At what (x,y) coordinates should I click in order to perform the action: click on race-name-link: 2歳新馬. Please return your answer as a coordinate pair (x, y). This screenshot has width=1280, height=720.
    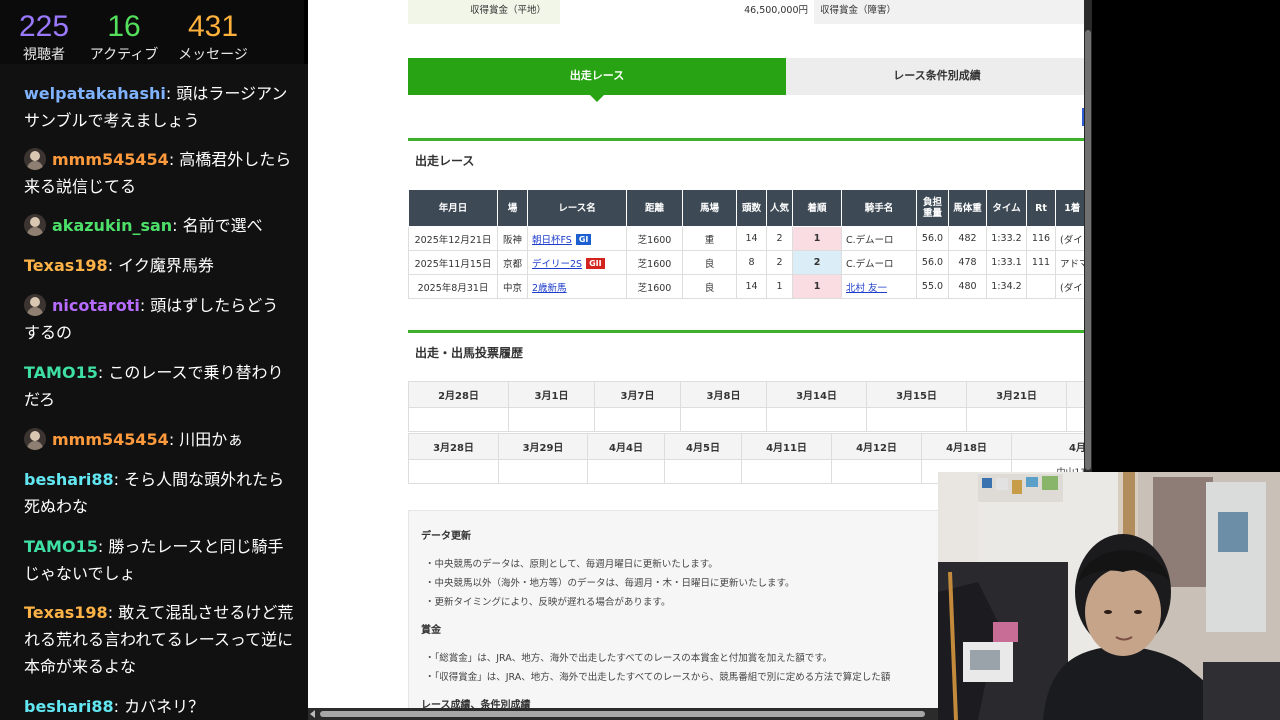
    Looking at the image, I should click on (549, 288).